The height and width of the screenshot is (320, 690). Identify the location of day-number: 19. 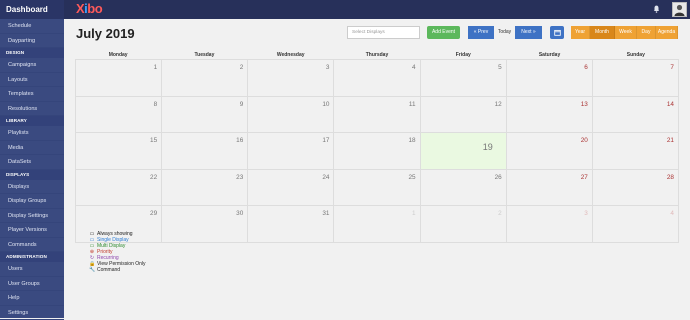
(488, 147).